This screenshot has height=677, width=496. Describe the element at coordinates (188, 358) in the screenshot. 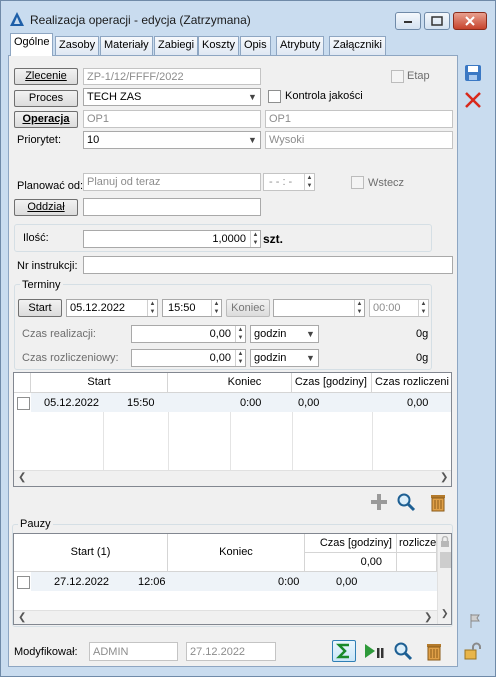

I see `czas-rozliczeniowy-field: 0,00 ▲ ▼` at that location.